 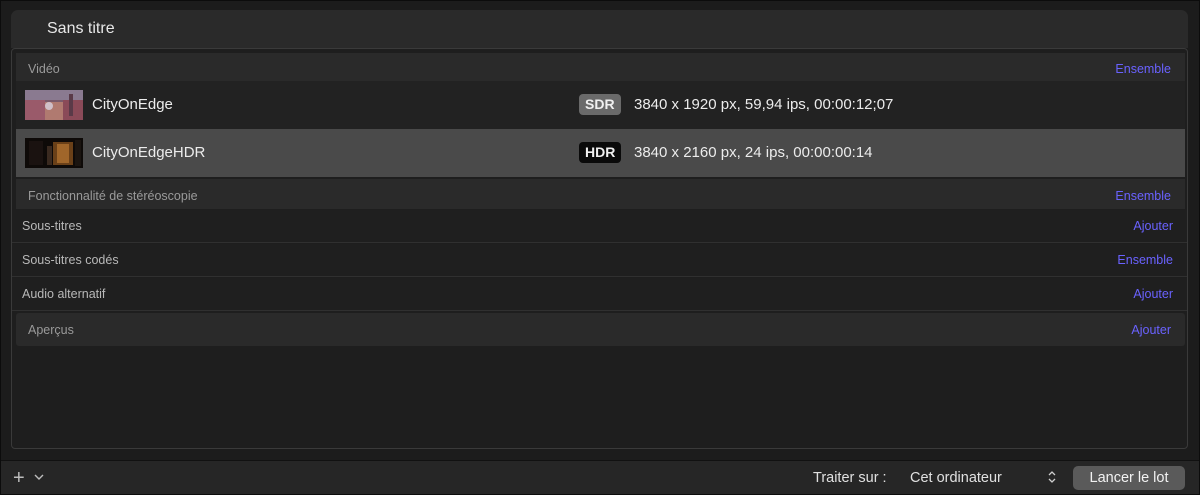 What do you see at coordinates (1145, 260) in the screenshot?
I see `closed-captions-ensemble-button: Ensemble` at bounding box center [1145, 260].